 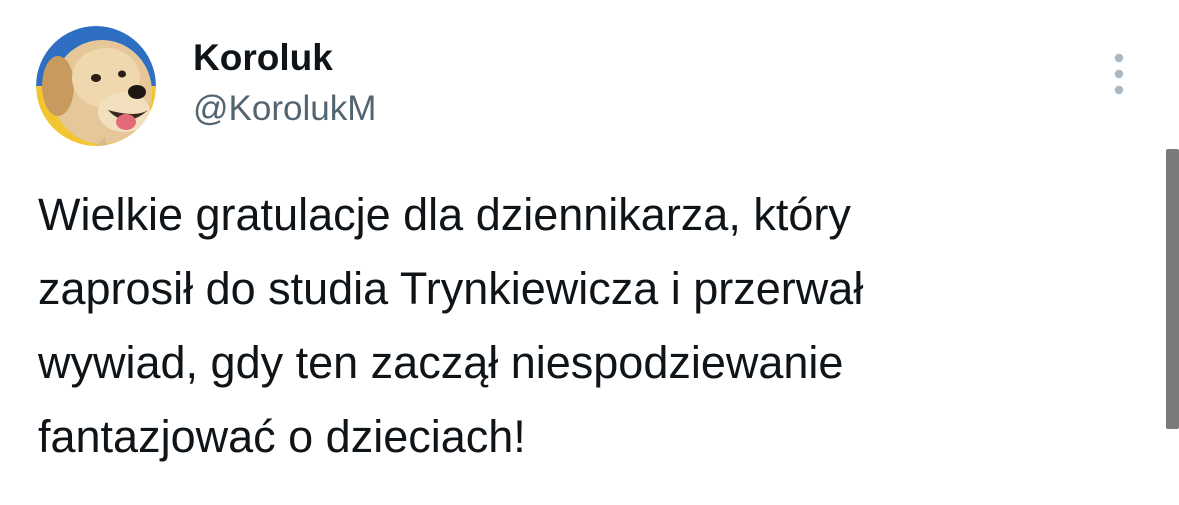 I want to click on tweet-text-line: fantazjować o dzieciach!, so click(x=282, y=436).